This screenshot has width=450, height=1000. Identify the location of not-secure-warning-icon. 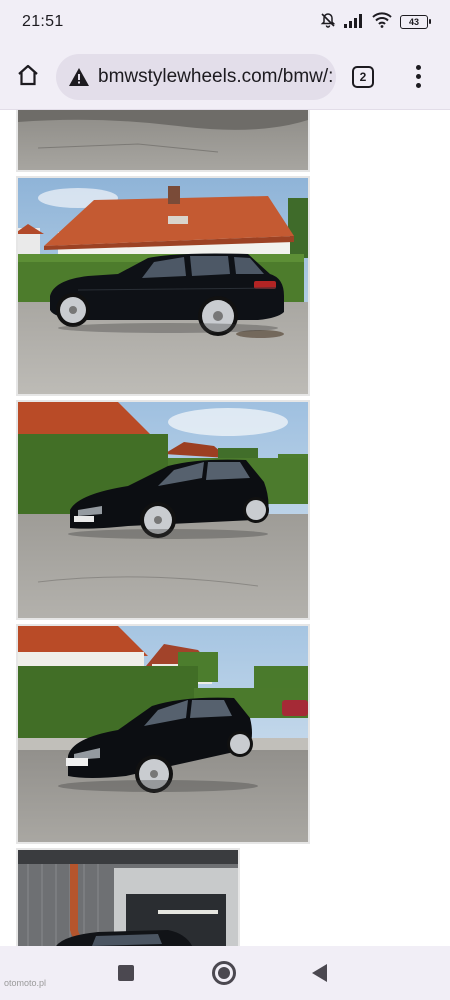
(79, 77).